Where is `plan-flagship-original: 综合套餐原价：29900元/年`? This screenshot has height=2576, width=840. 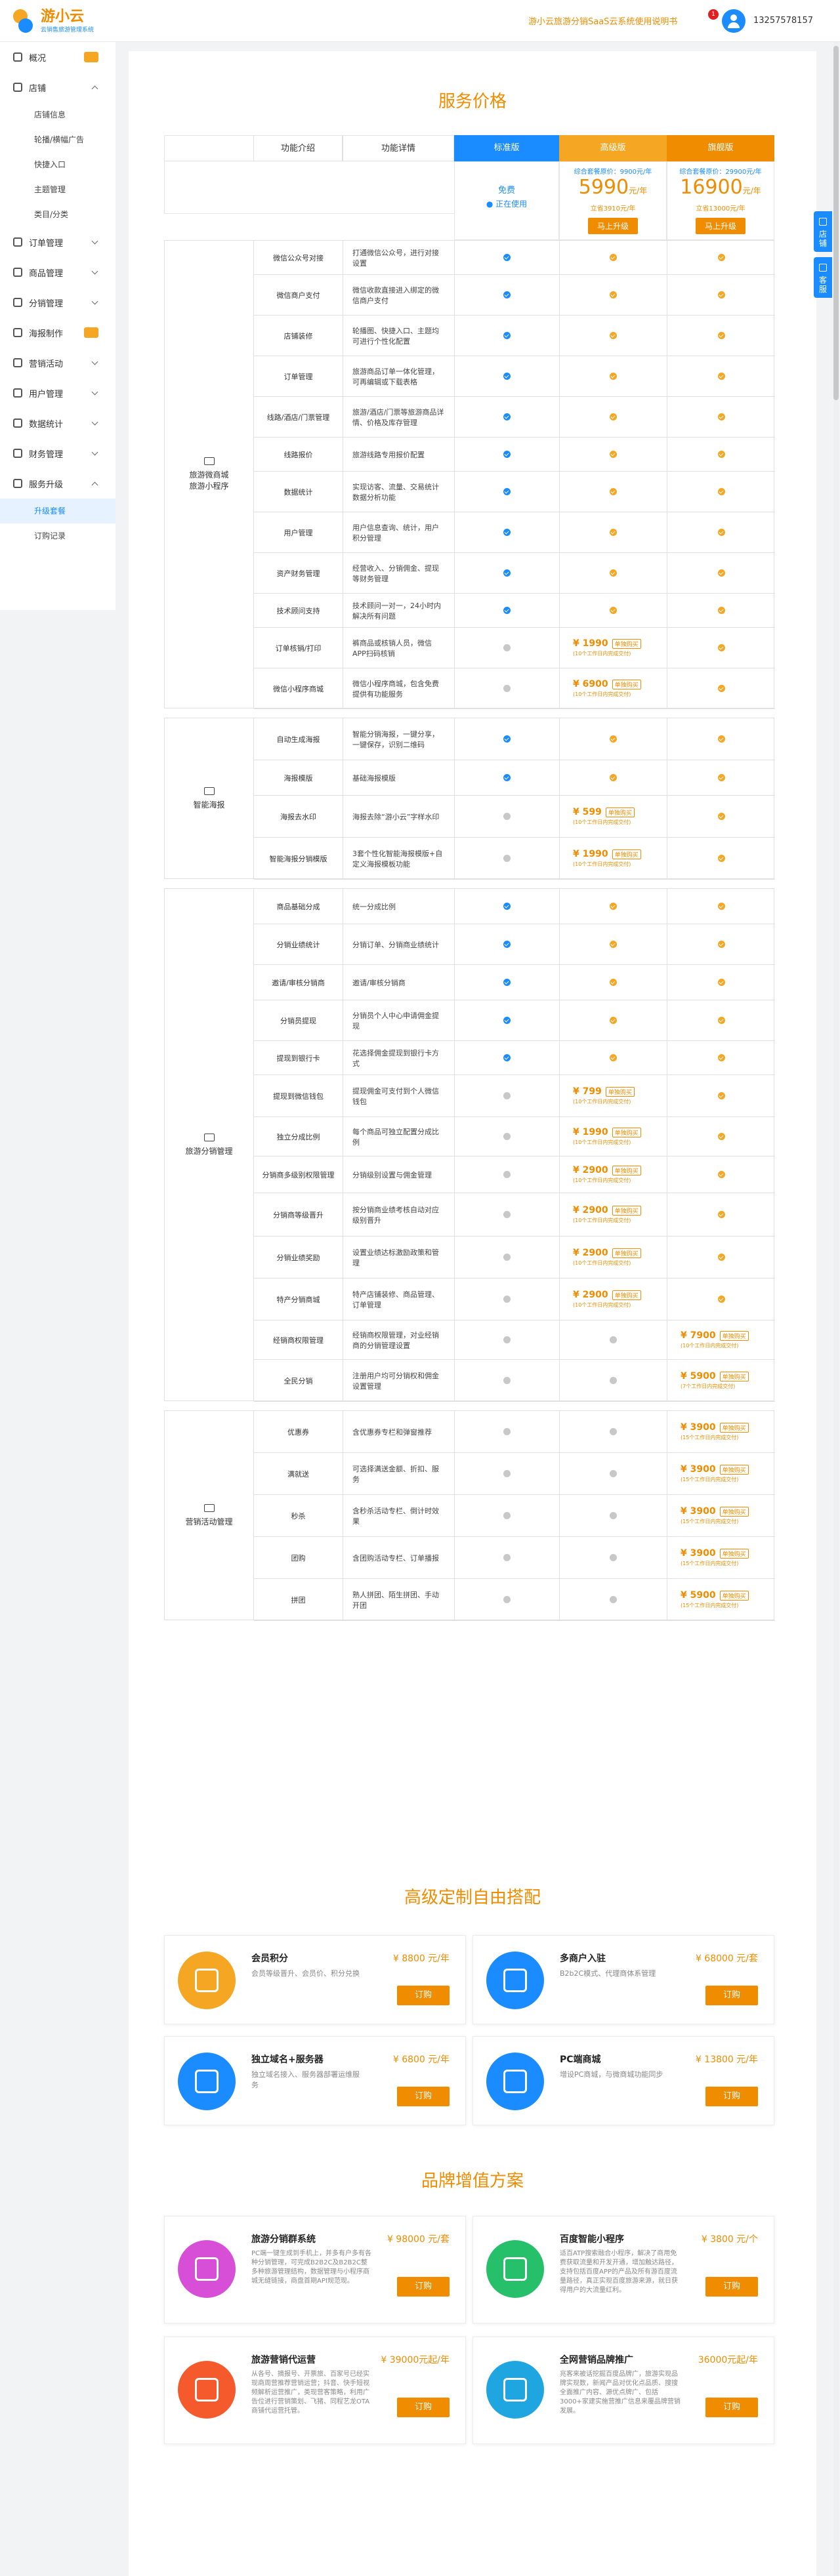
plan-flagship-original: 综合套餐原价：29900元/年 is located at coordinates (720, 172).